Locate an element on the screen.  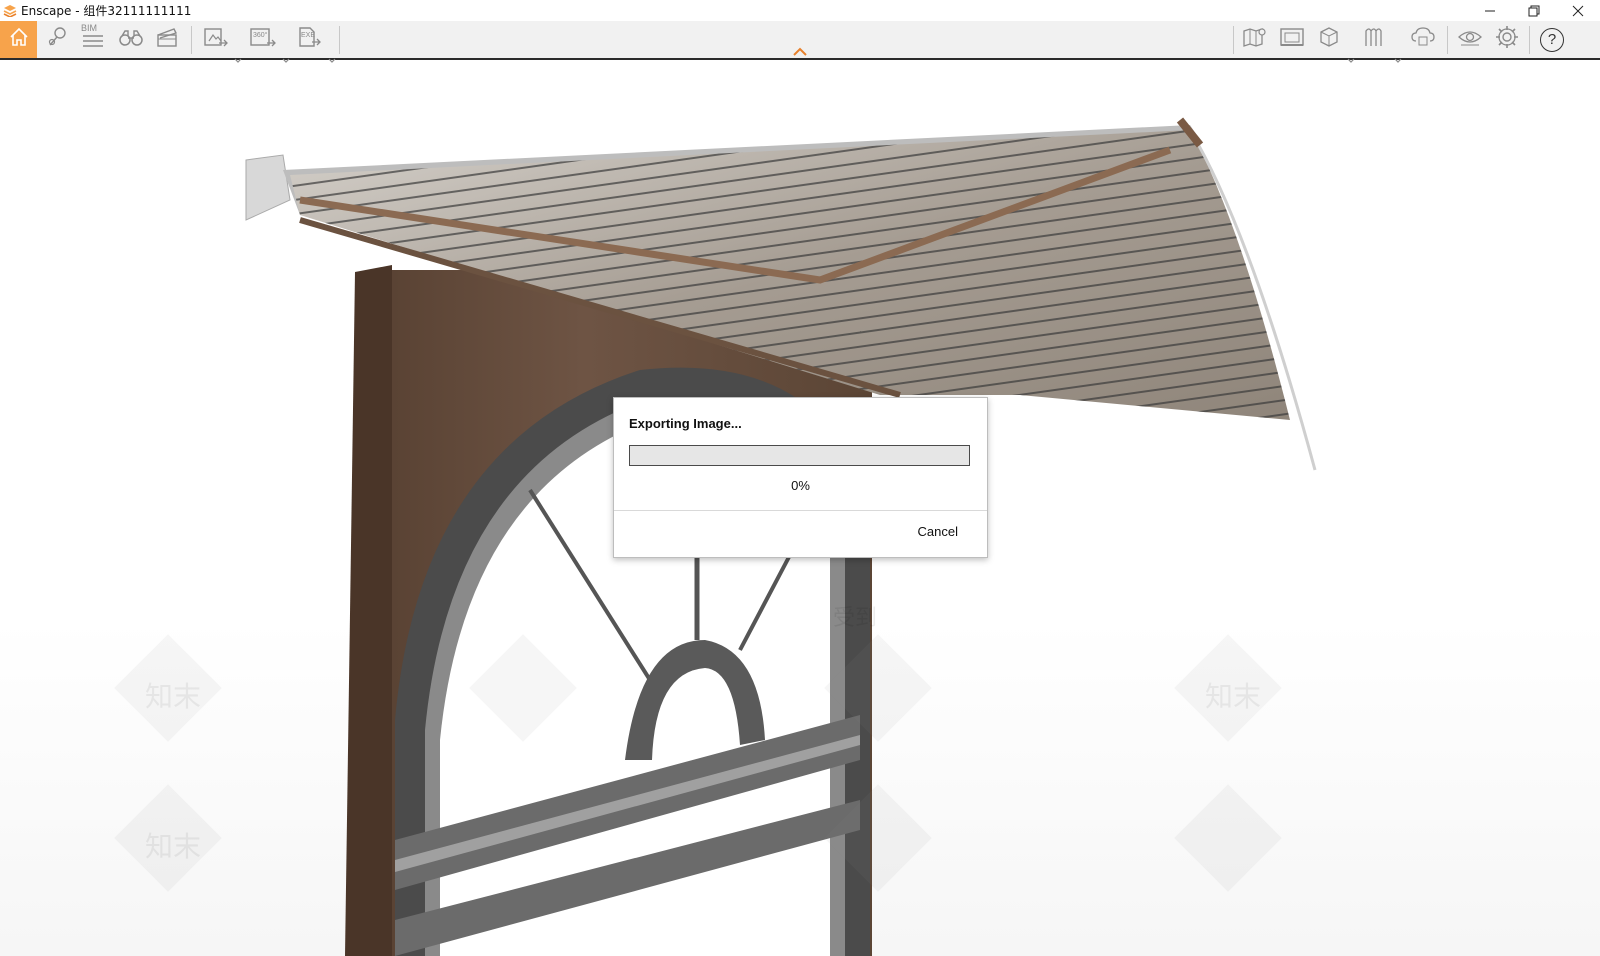
material-button is located at coordinates (1375, 39).